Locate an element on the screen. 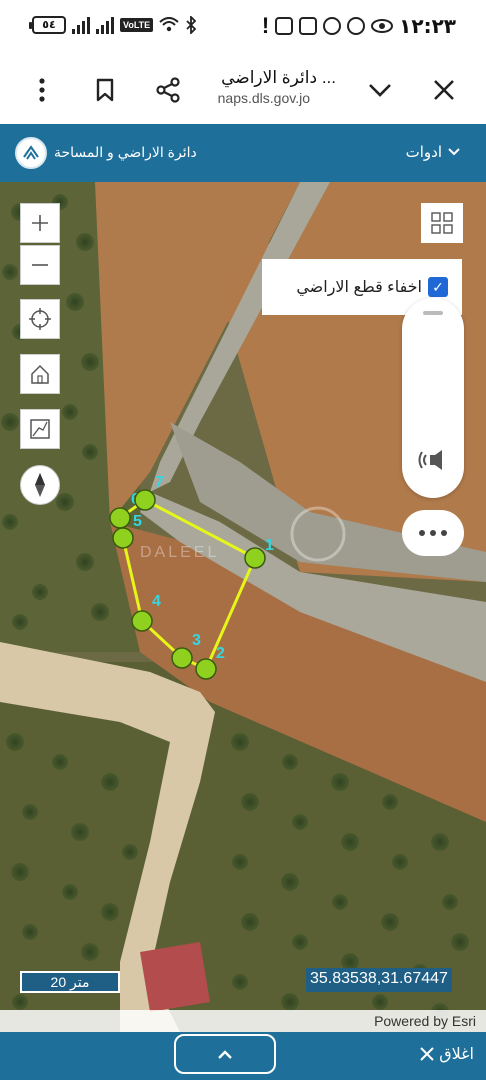 This screenshot has width=486, height=1080. status-left: ٥٤ VoLTE is located at coordinates (113, 25).